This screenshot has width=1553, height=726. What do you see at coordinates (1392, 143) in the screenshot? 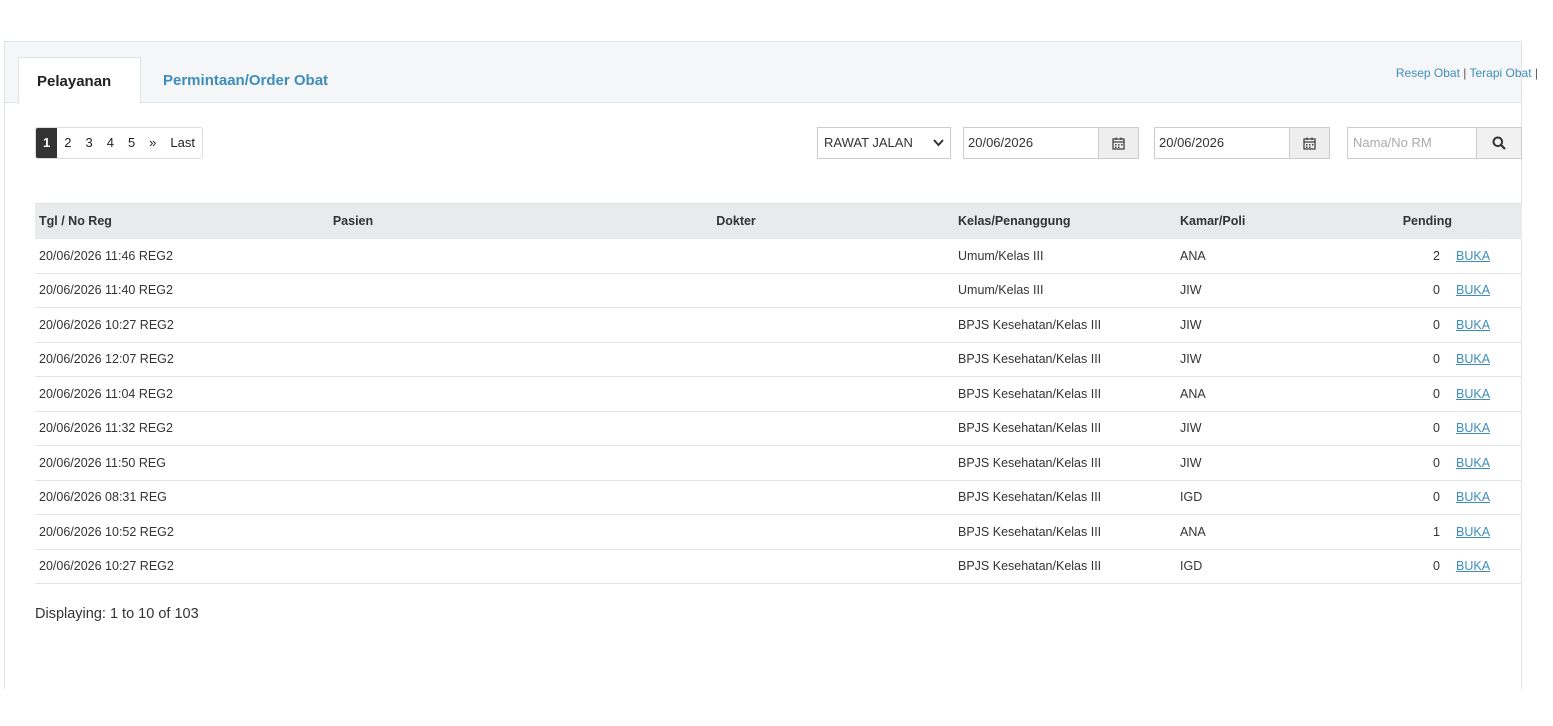
I see `search-input: Nama/No RM` at bounding box center [1392, 143].